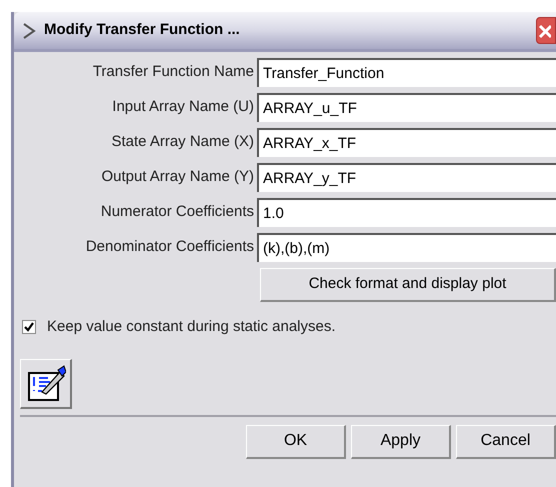  I want to click on field-label: Output Array Name (Y), so click(177, 177).